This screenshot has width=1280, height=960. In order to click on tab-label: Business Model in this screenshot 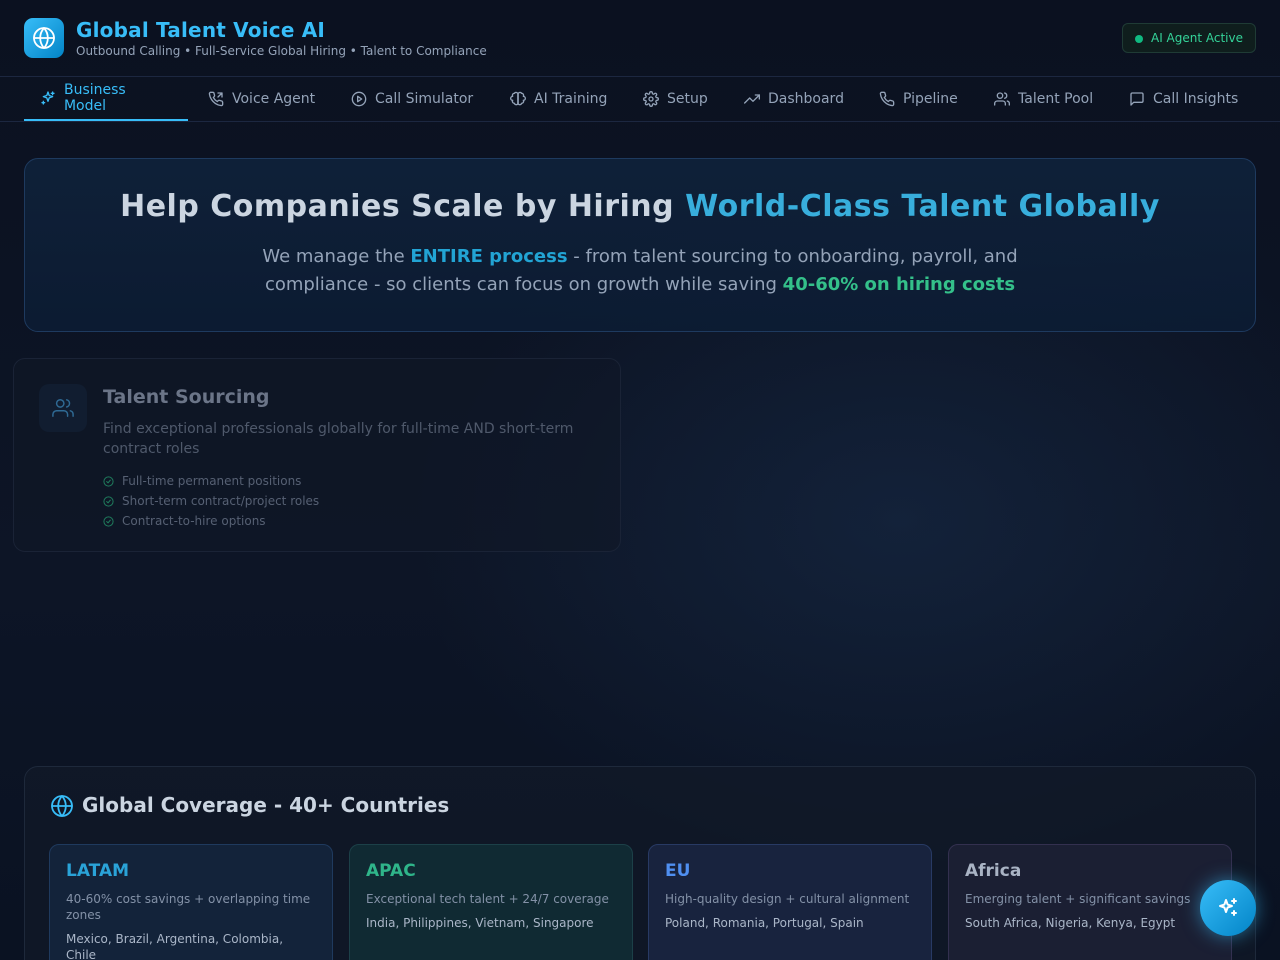, I will do `click(94, 98)`.